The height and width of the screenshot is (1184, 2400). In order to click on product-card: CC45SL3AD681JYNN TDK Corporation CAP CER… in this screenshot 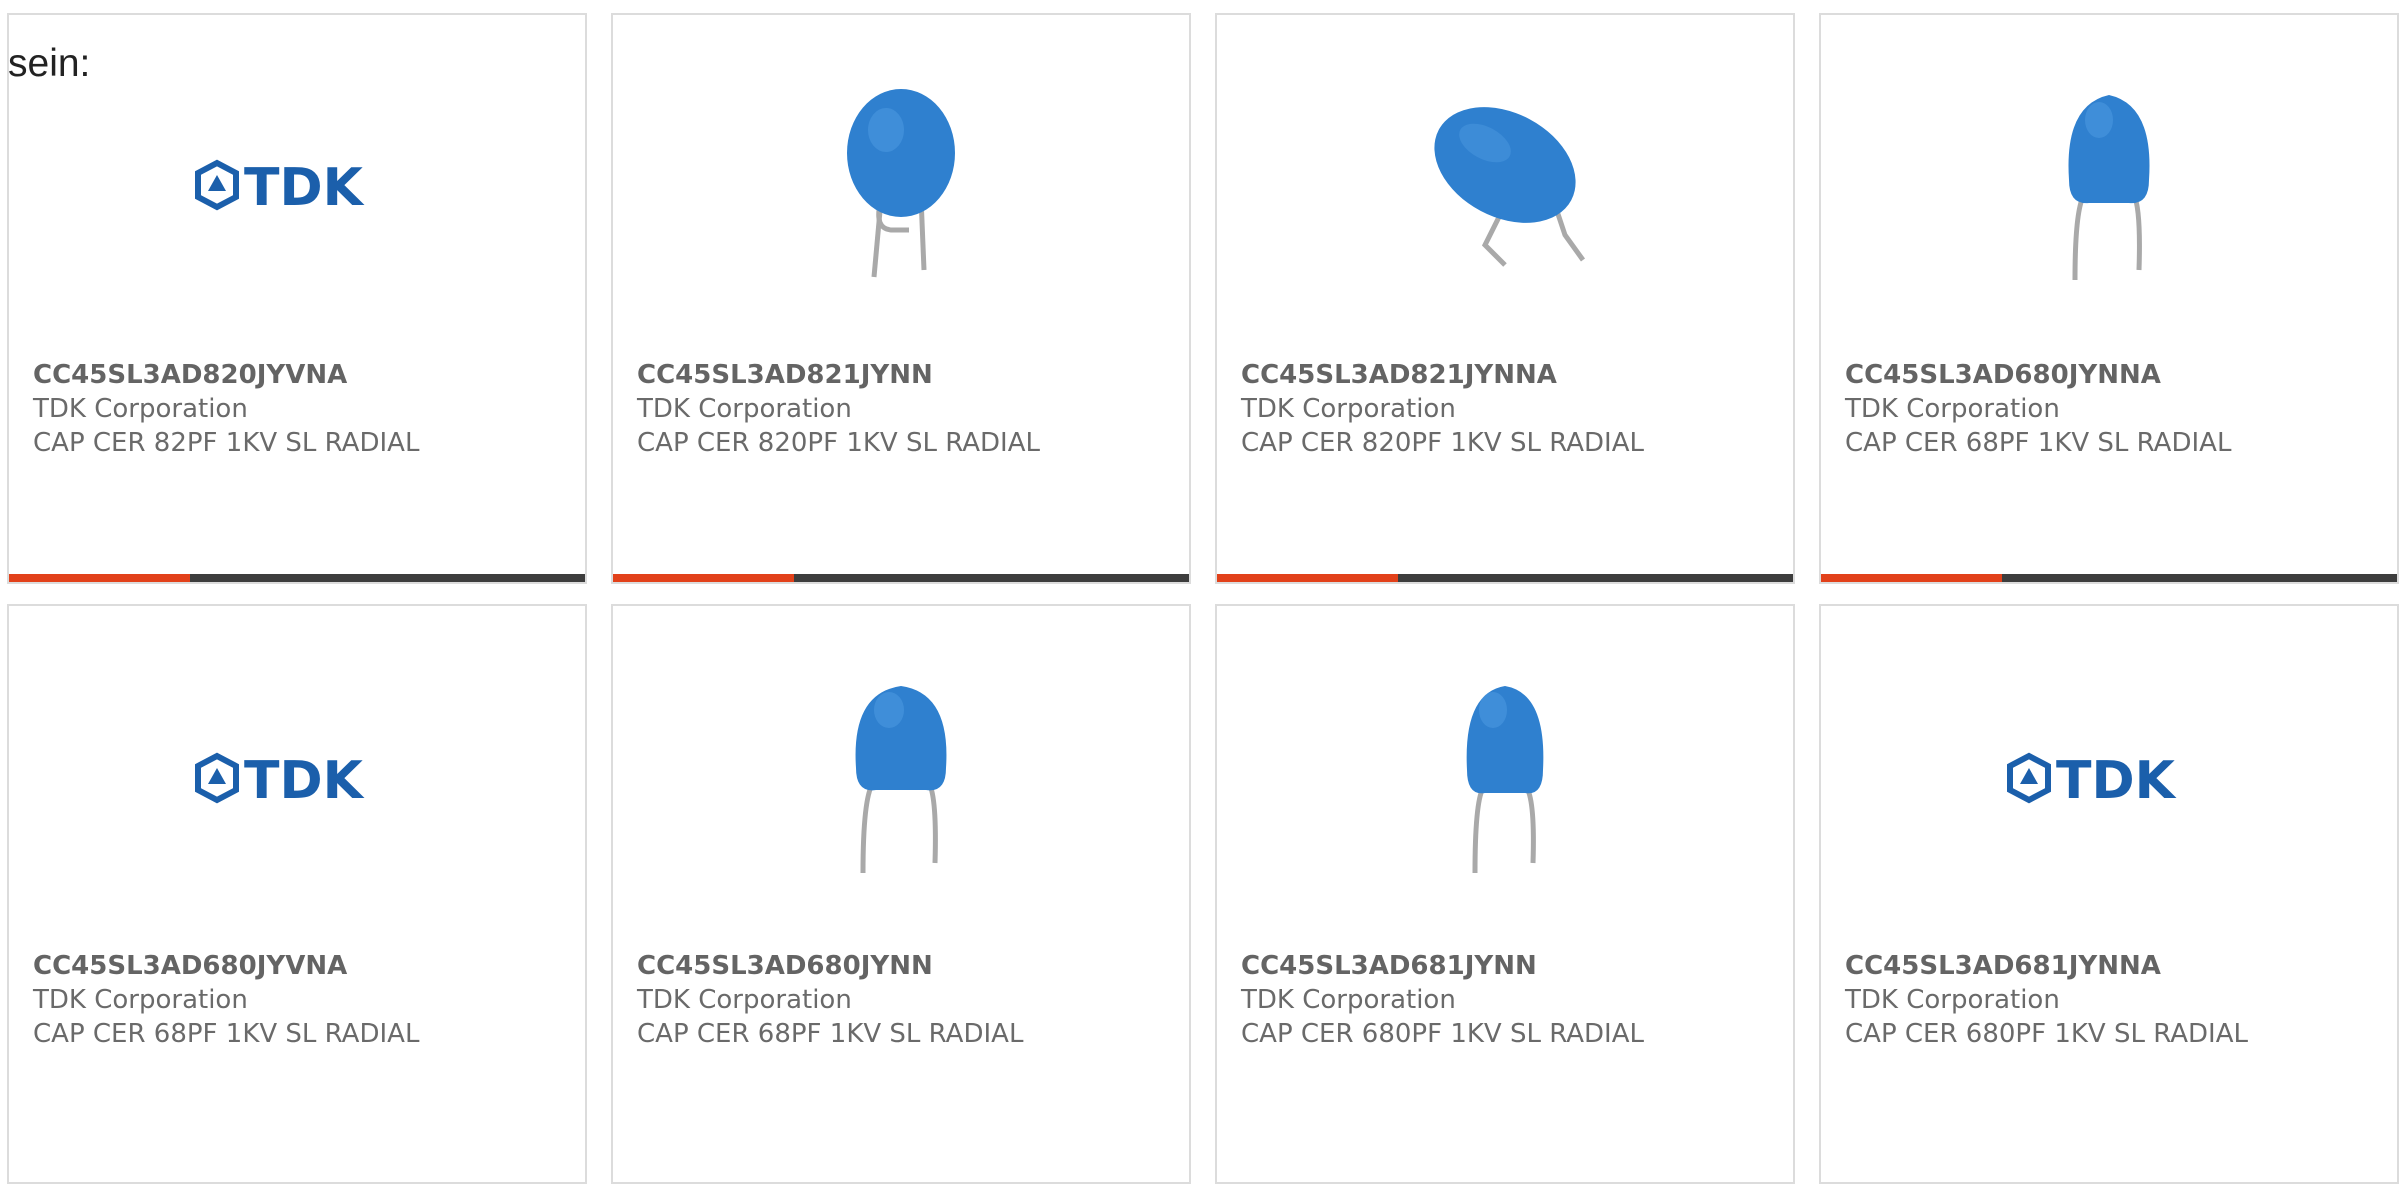, I will do `click(1505, 894)`.